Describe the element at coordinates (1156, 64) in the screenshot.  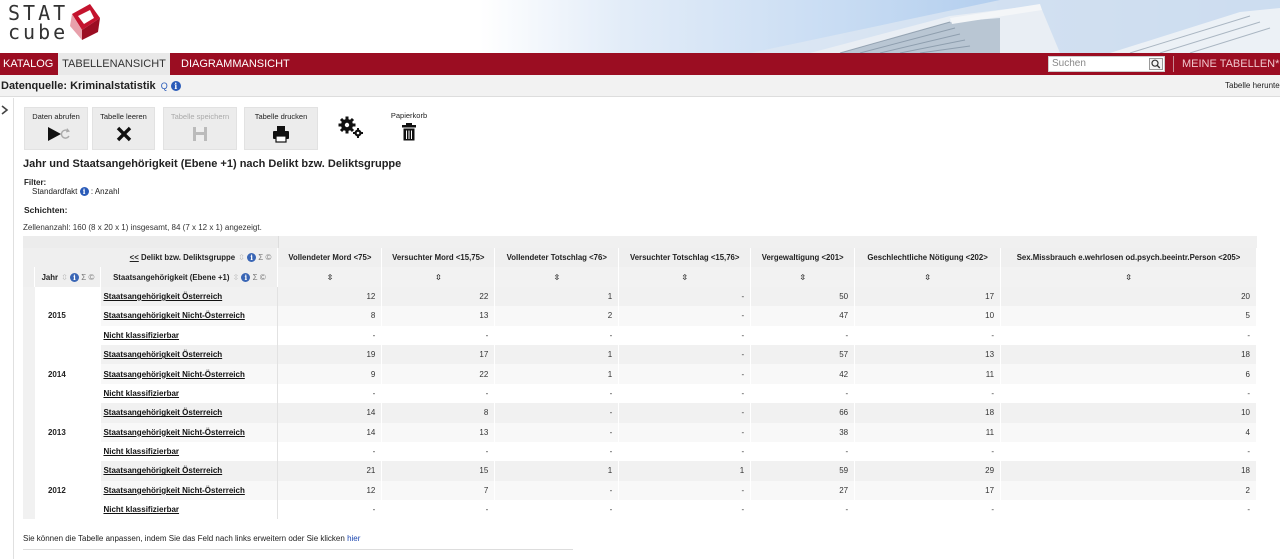
I see `search-icon` at that location.